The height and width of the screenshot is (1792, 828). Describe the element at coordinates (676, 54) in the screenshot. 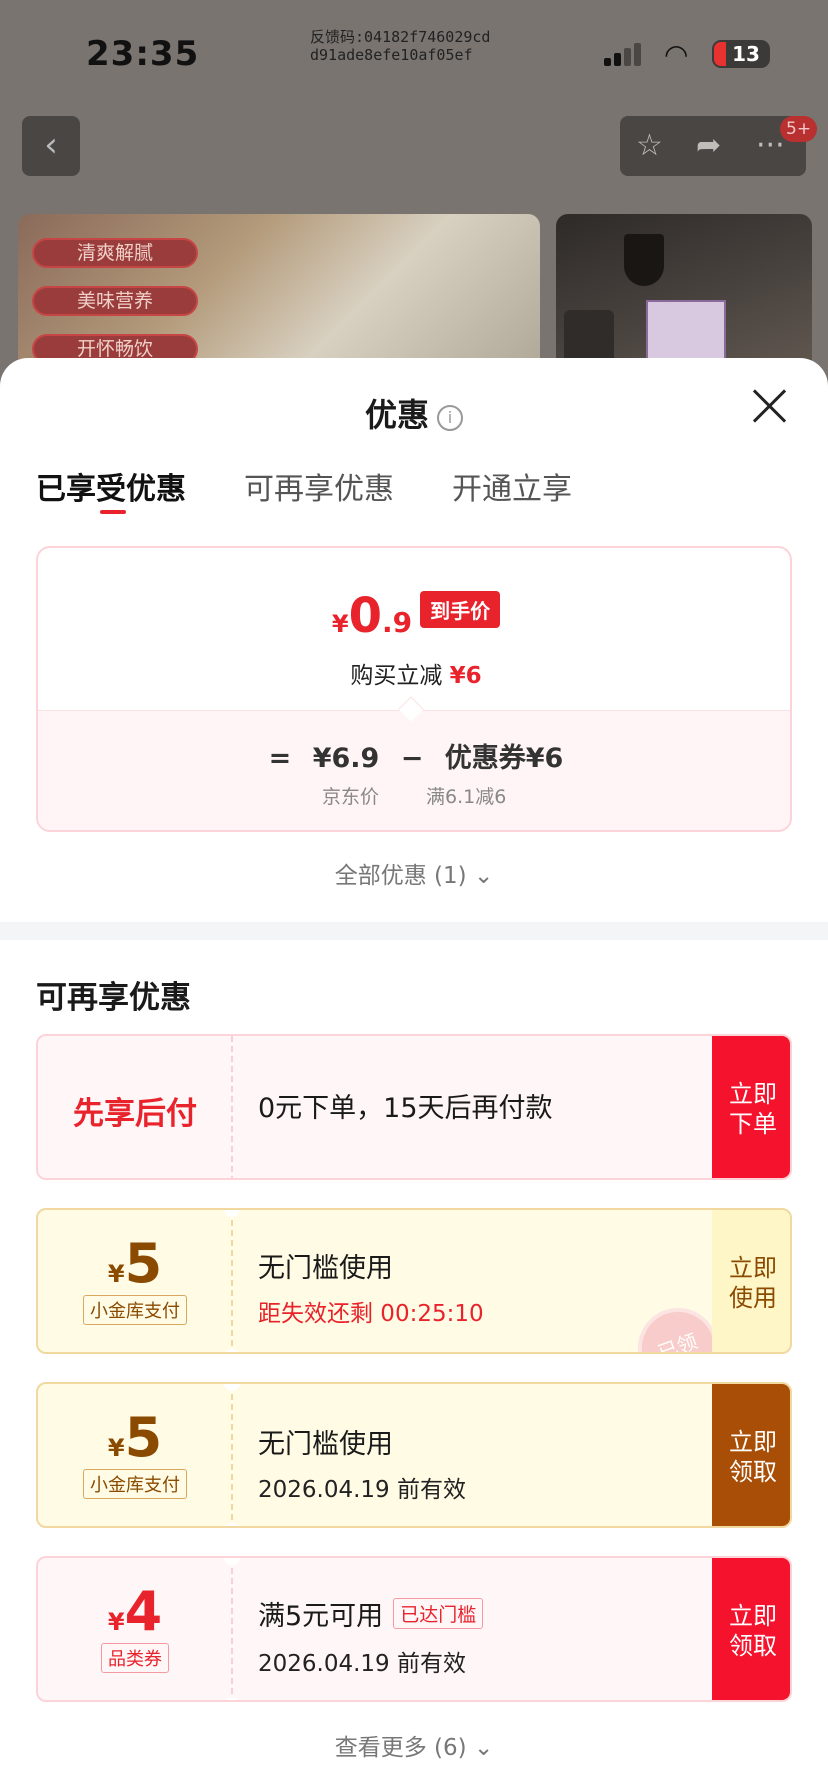

I see `wifi-icon: ◠` at that location.